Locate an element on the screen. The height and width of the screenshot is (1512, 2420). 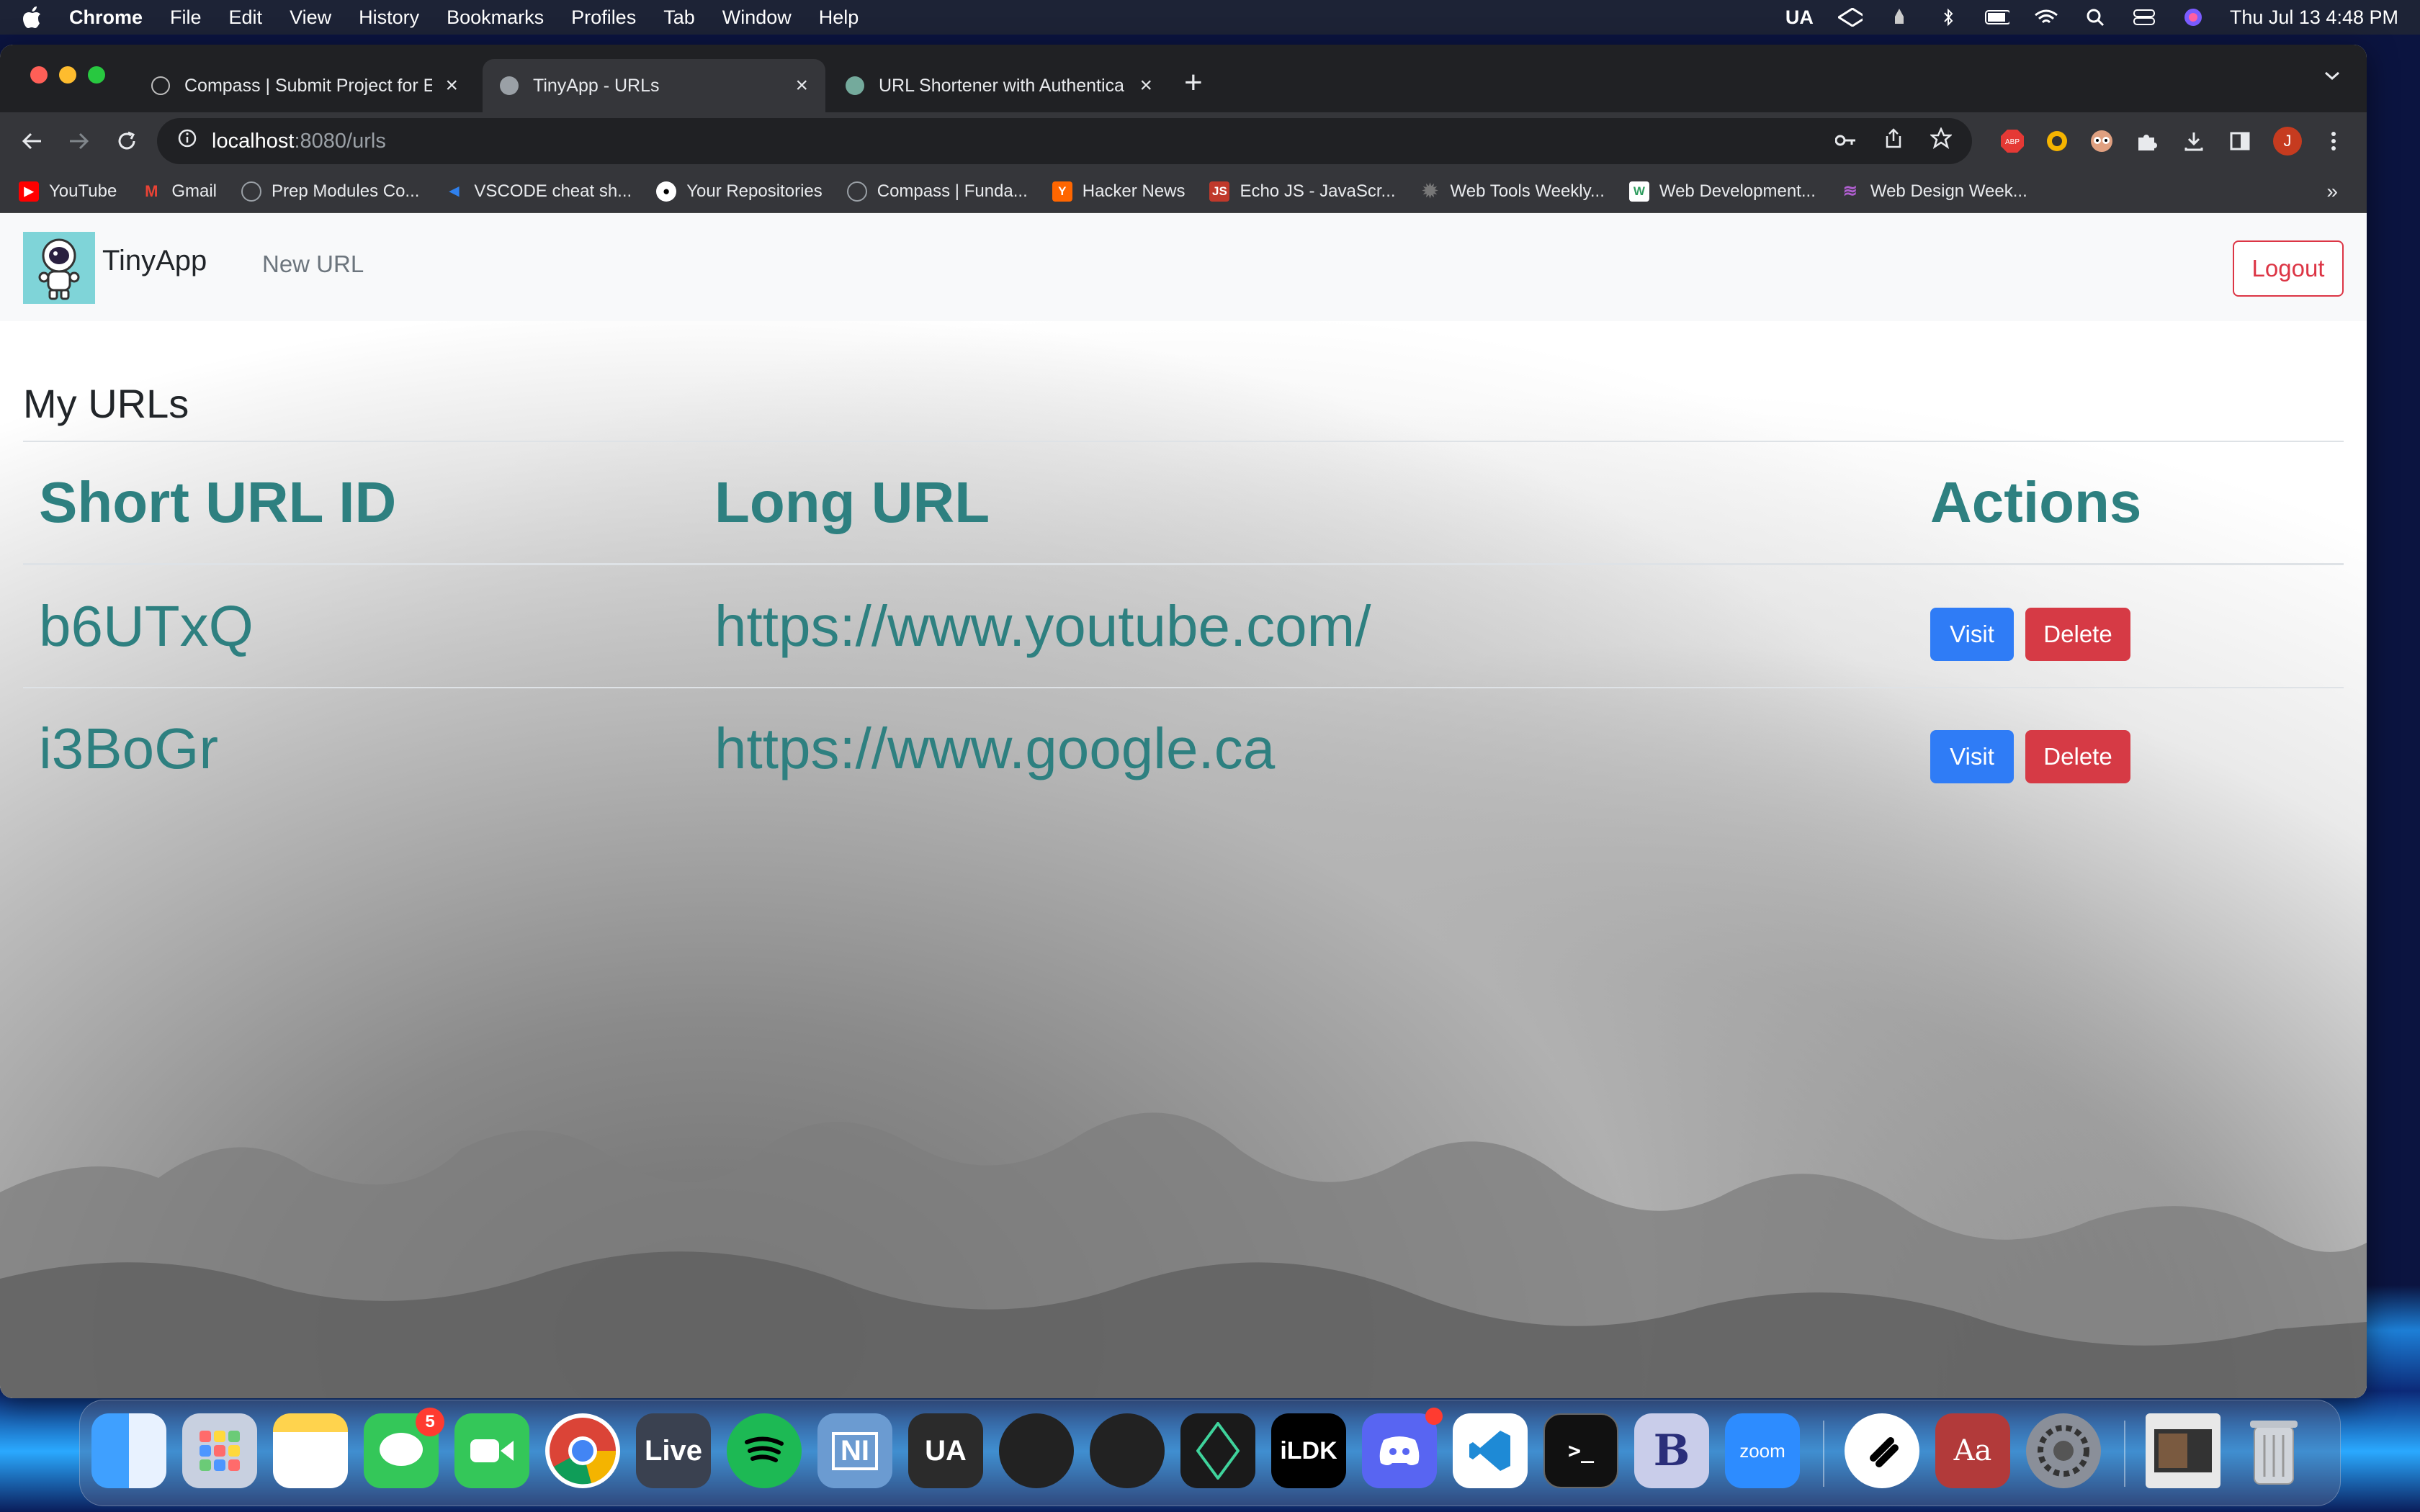
system-settings-icon is located at coordinates (2063, 1450).